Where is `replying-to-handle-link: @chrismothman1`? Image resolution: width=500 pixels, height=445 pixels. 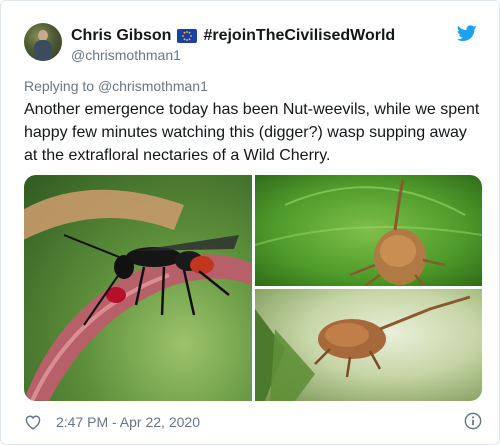
replying-to-handle-link: @chrismothman1 is located at coordinates (153, 86).